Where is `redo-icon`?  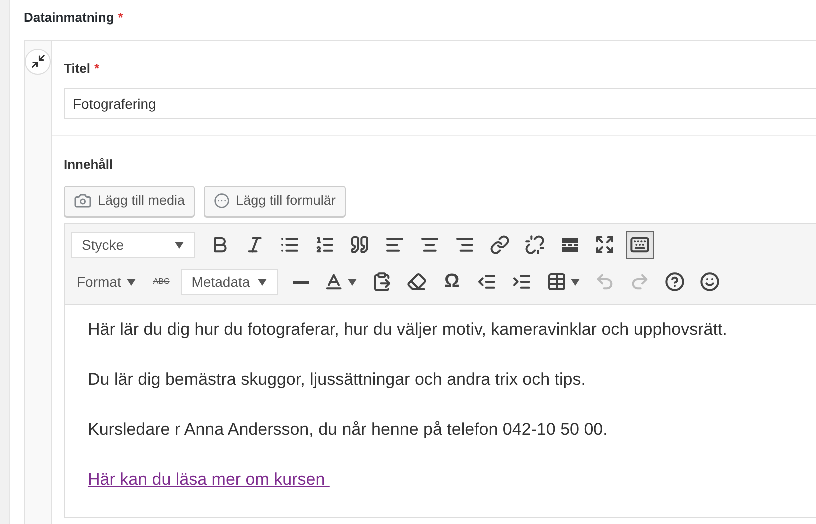
redo-icon is located at coordinates (640, 282).